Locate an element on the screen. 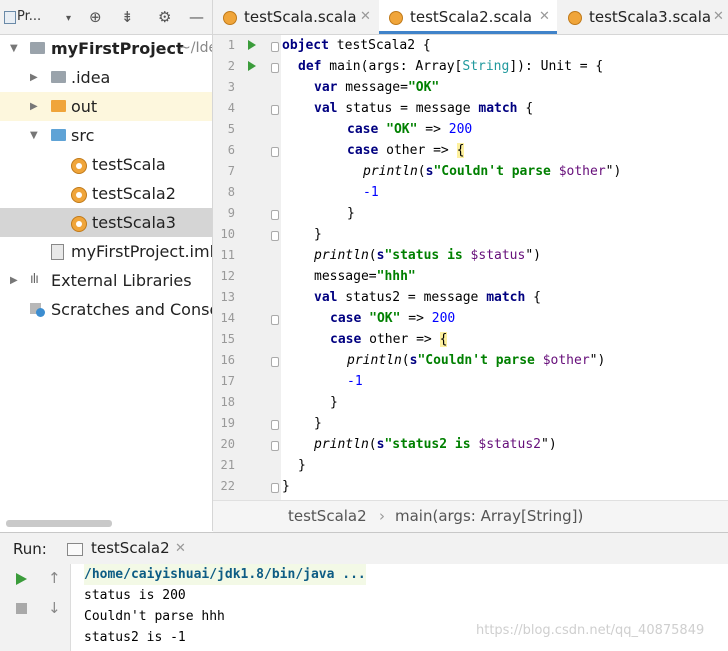  tree-item-out: ▶ out is located at coordinates (106, 106).